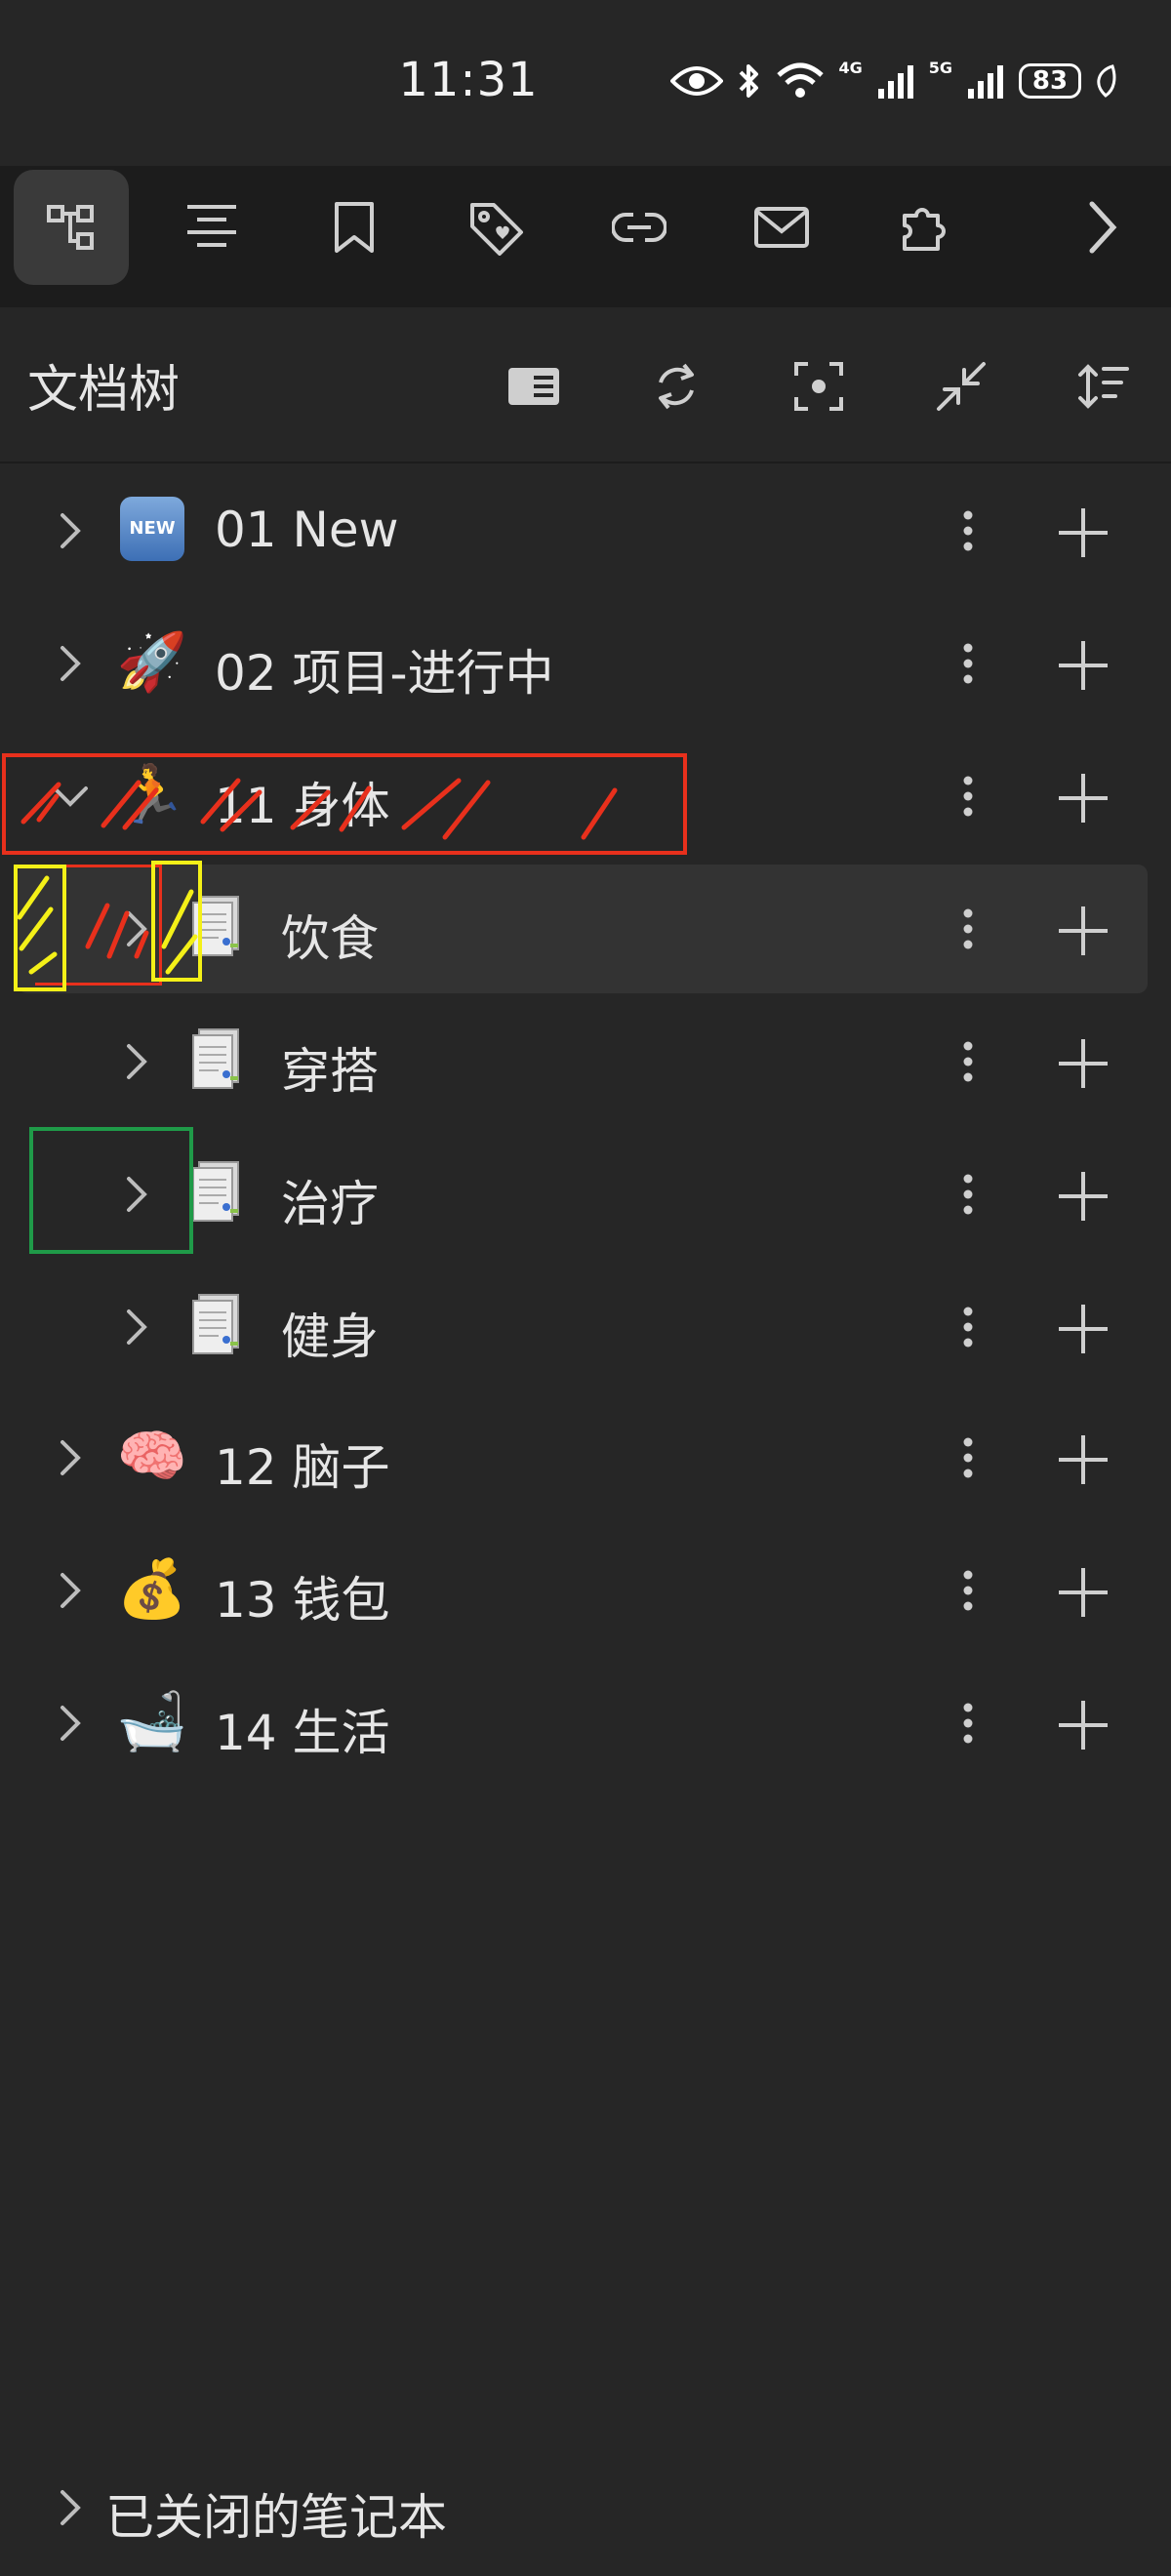 This screenshot has width=1171, height=2576. What do you see at coordinates (152, 661) in the screenshot?
I see `rocket-icon: 🚀` at bounding box center [152, 661].